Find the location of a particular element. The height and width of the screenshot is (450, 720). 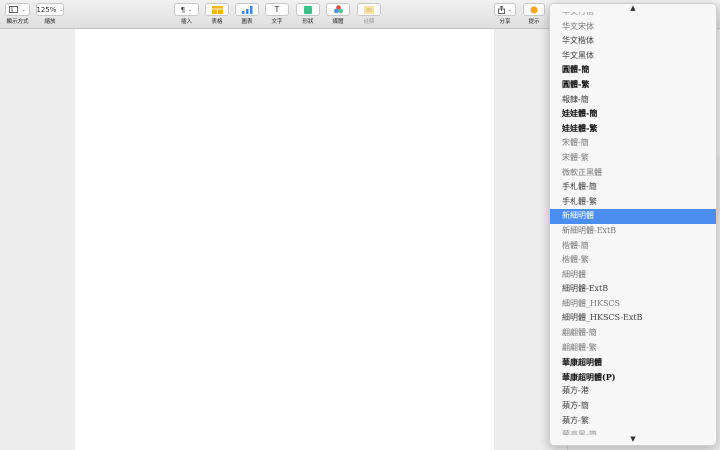

paragraph-icon: ¶ is located at coordinates (183, 9).